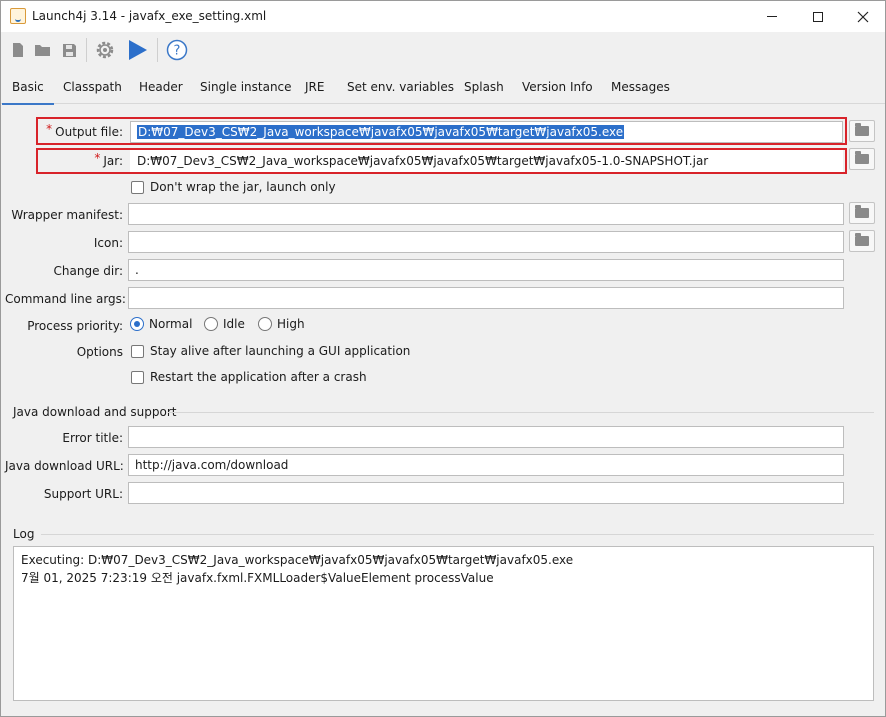 The height and width of the screenshot is (717, 886). Describe the element at coordinates (64, 159) in the screenshot. I see `jar-label: * Jar:` at that location.